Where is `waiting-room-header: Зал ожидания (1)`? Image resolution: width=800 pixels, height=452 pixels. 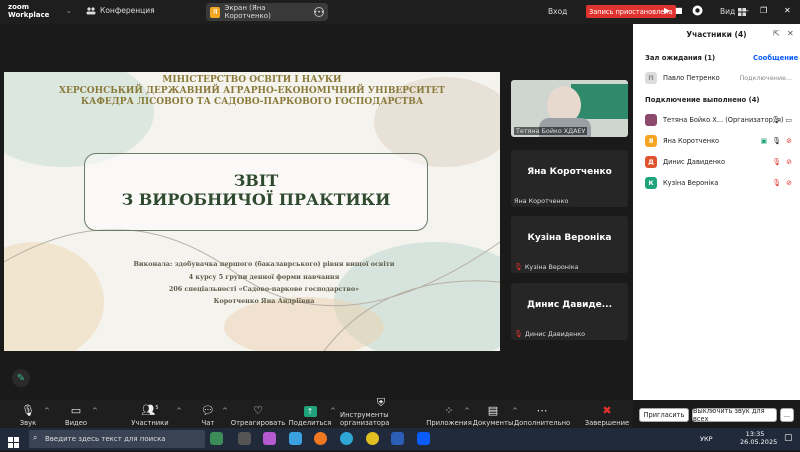
waiting-room-header: Зал ожидания (1) is located at coordinates (680, 58).